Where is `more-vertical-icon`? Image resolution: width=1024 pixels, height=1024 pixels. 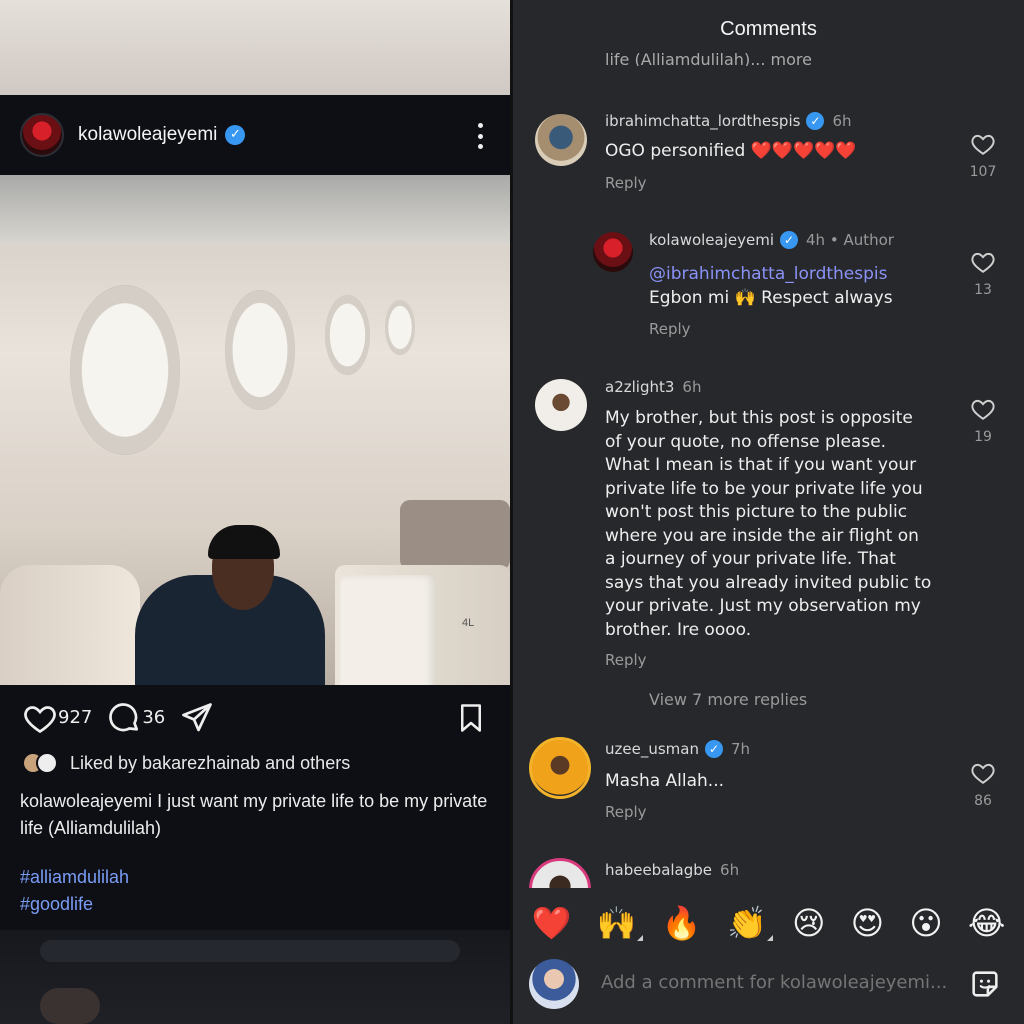
more-vertical-icon is located at coordinates (480, 136).